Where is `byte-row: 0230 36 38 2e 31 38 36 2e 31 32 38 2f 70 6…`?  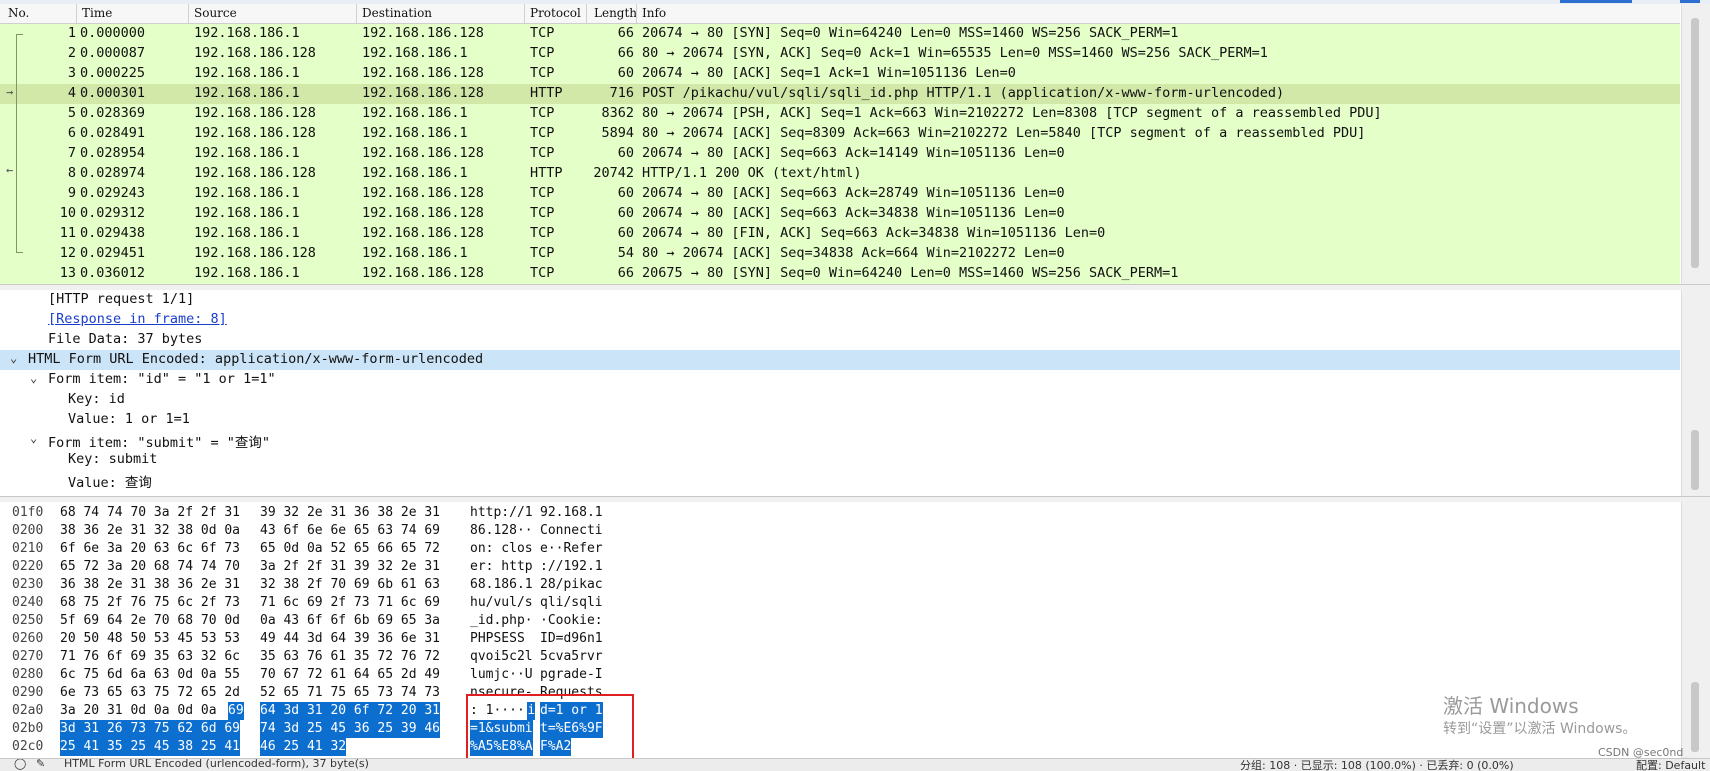 byte-row: 0230 36 38 2e 31 38 36 2e 31 32 38 2f 70 6… is located at coordinates (840, 585).